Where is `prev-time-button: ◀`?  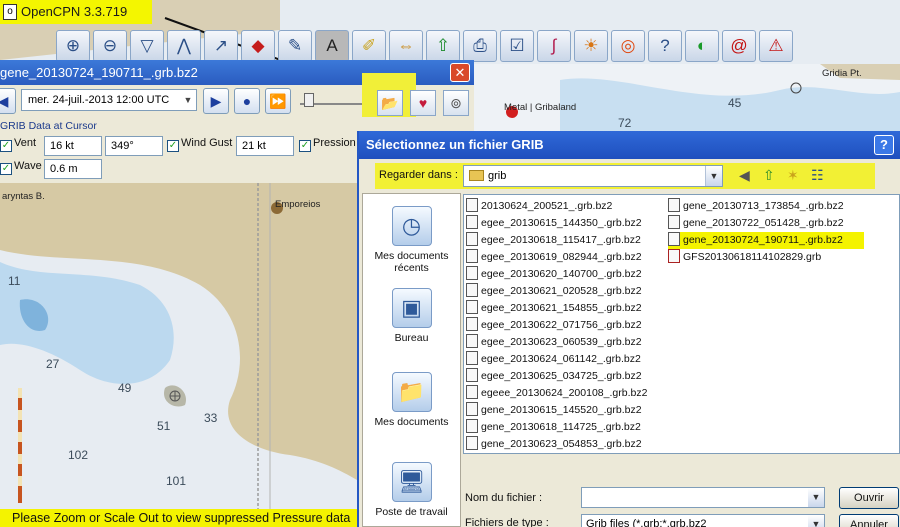
prev-time-button: ◀ is located at coordinates (8, 101).